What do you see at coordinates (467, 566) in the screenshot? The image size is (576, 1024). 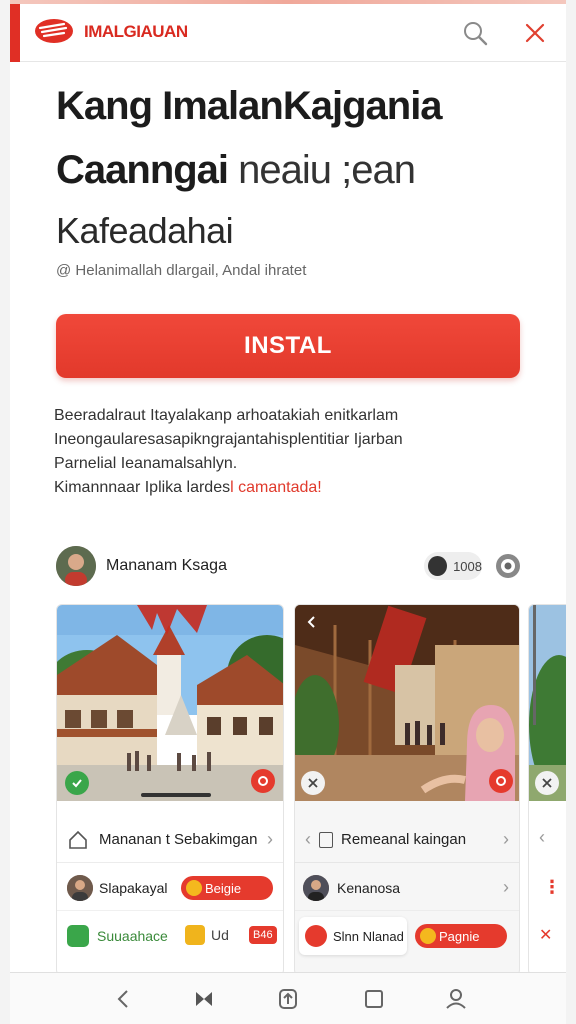 I see `count-value: 1008` at bounding box center [467, 566].